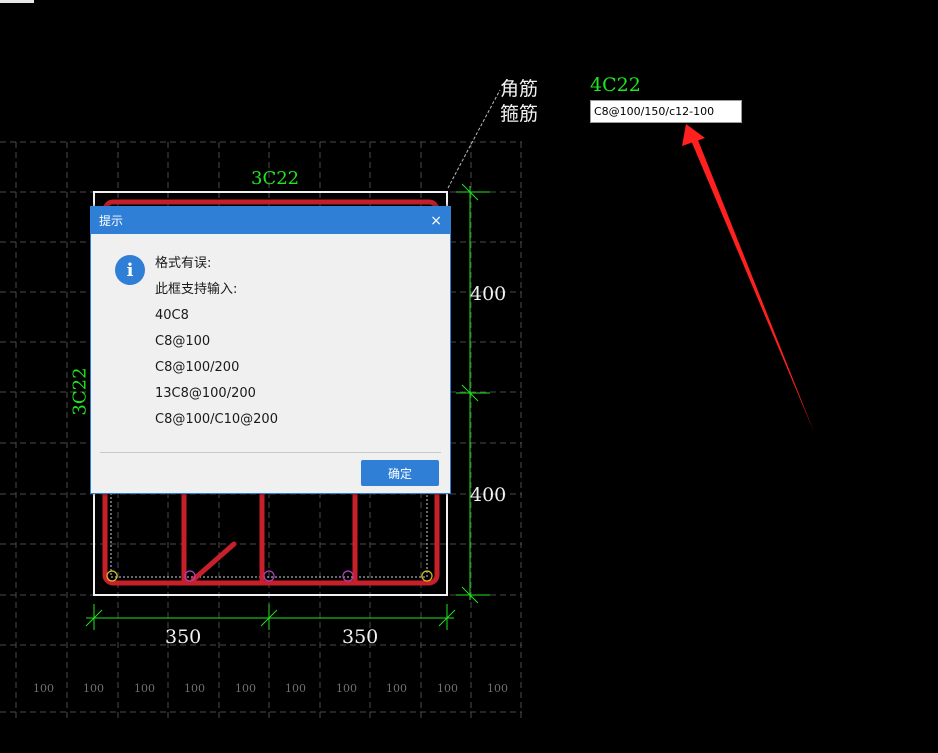  What do you see at coordinates (270, 452) in the screenshot?
I see `dialog-separator` at bounding box center [270, 452].